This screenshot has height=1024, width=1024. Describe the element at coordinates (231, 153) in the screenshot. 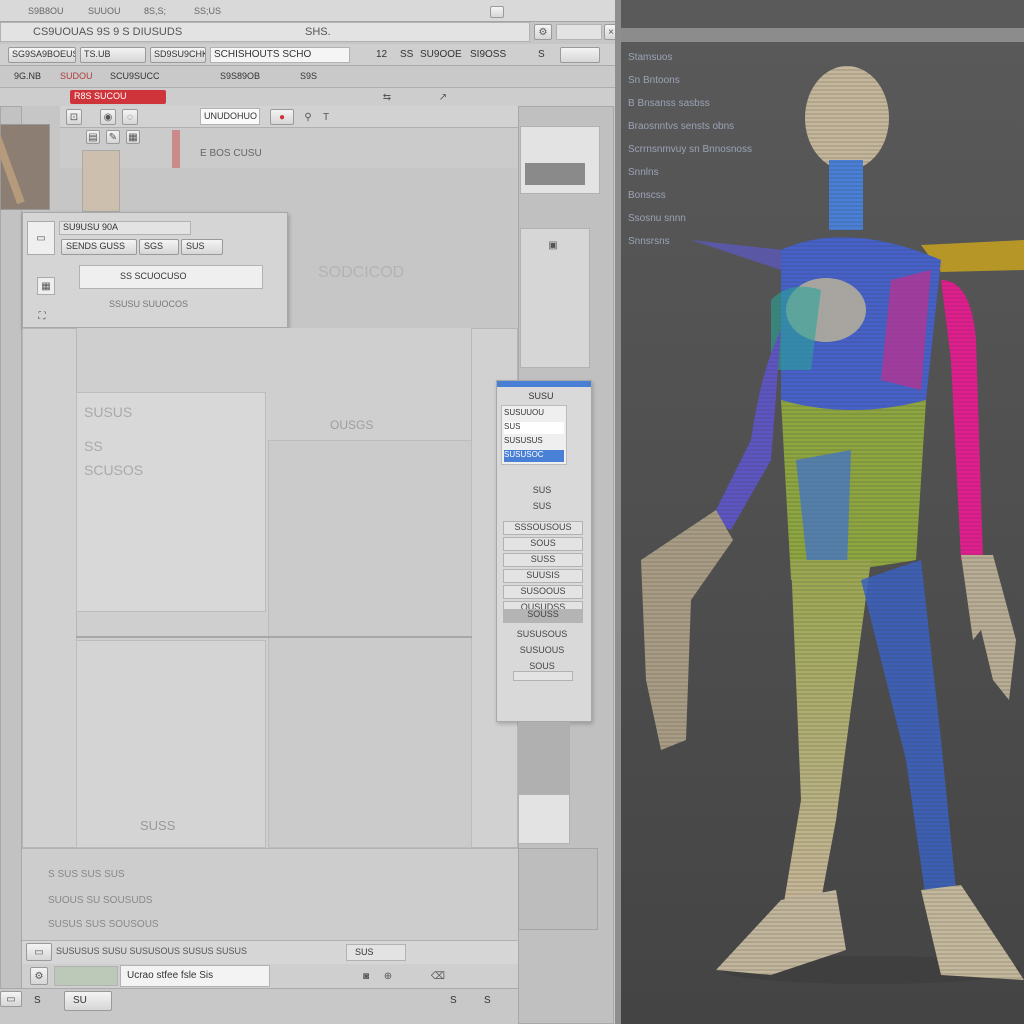

I see `sub-label: E BOS CUSU` at that location.